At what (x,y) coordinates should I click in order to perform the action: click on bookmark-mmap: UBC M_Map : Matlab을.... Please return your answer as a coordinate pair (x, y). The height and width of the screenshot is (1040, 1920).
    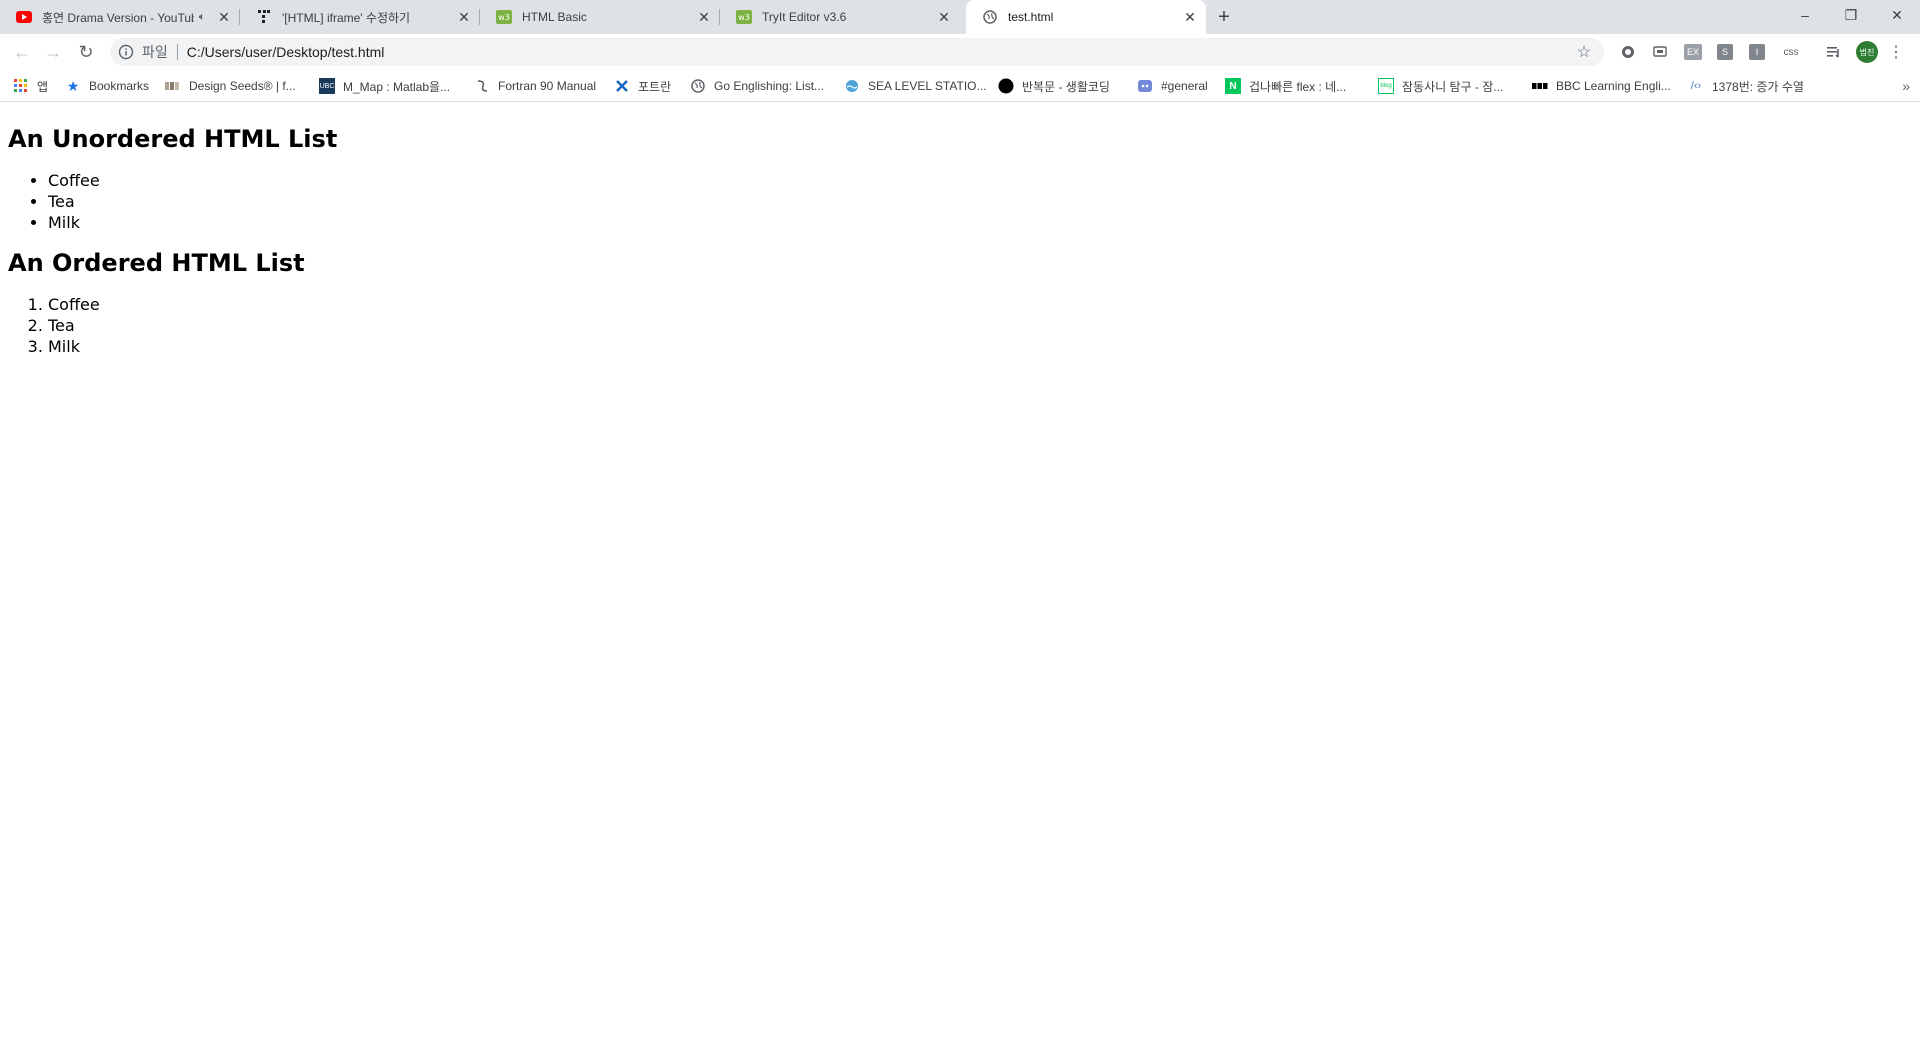
    Looking at the image, I should click on (384, 86).